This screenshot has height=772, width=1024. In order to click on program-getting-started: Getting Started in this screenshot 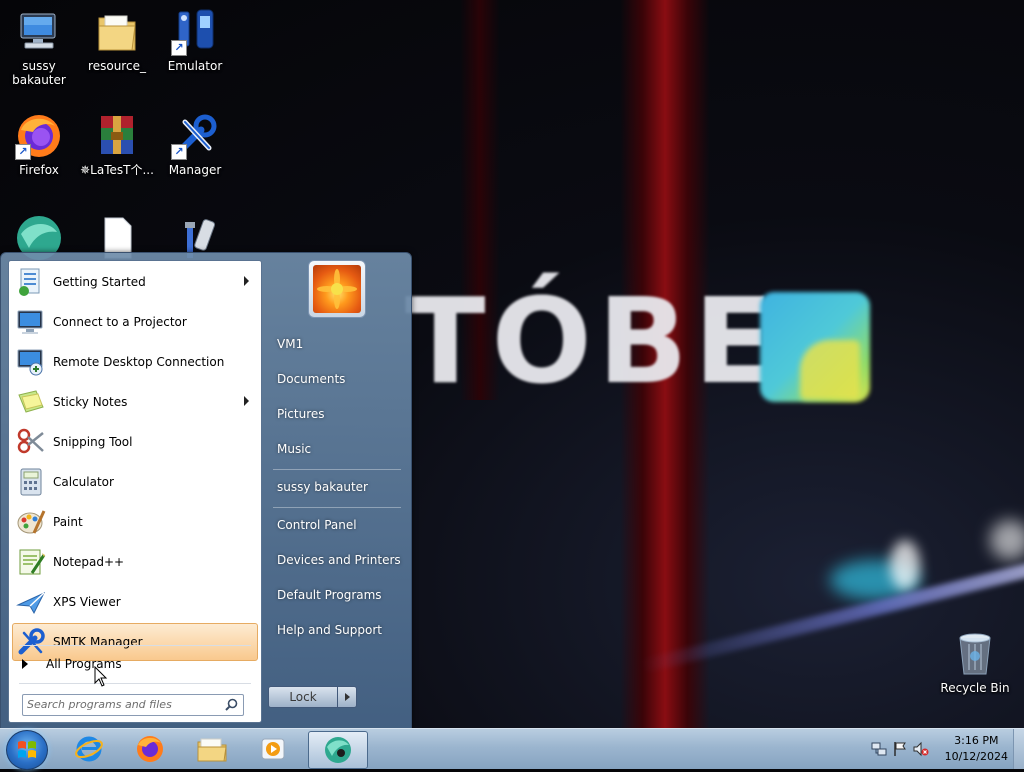, I will do `click(135, 282)`.